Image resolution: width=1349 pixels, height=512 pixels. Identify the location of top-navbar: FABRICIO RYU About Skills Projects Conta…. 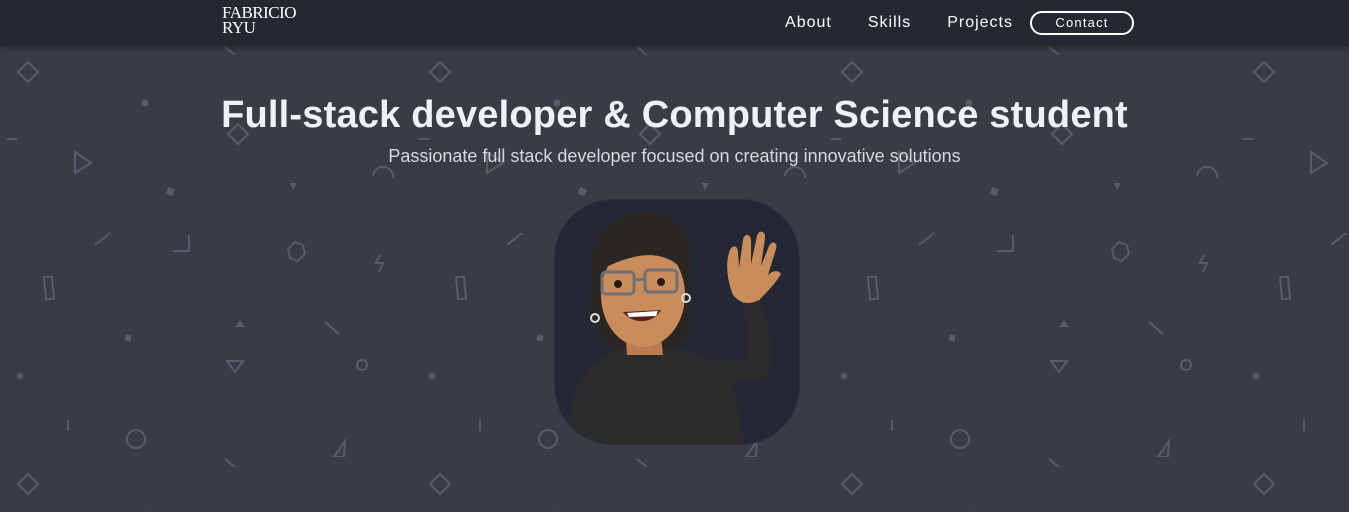
(674, 23).